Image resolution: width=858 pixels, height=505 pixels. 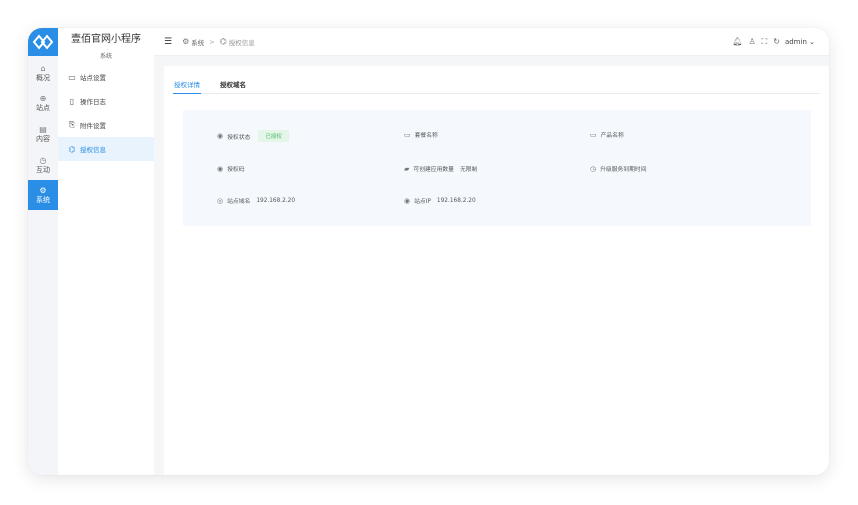 What do you see at coordinates (197, 42) in the screenshot?
I see `breadcrumb-root: 系统` at bounding box center [197, 42].